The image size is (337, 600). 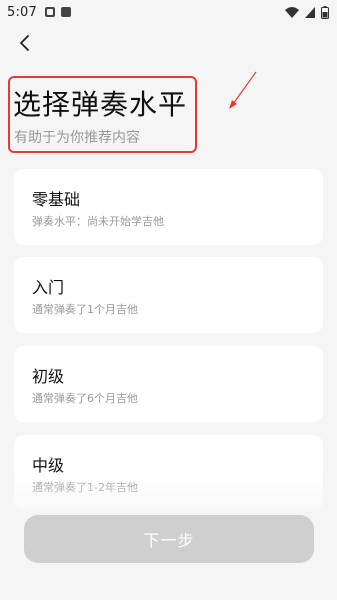 What do you see at coordinates (77, 138) in the screenshot?
I see `page-subtitle: 有助于为你推荐内容` at bounding box center [77, 138].